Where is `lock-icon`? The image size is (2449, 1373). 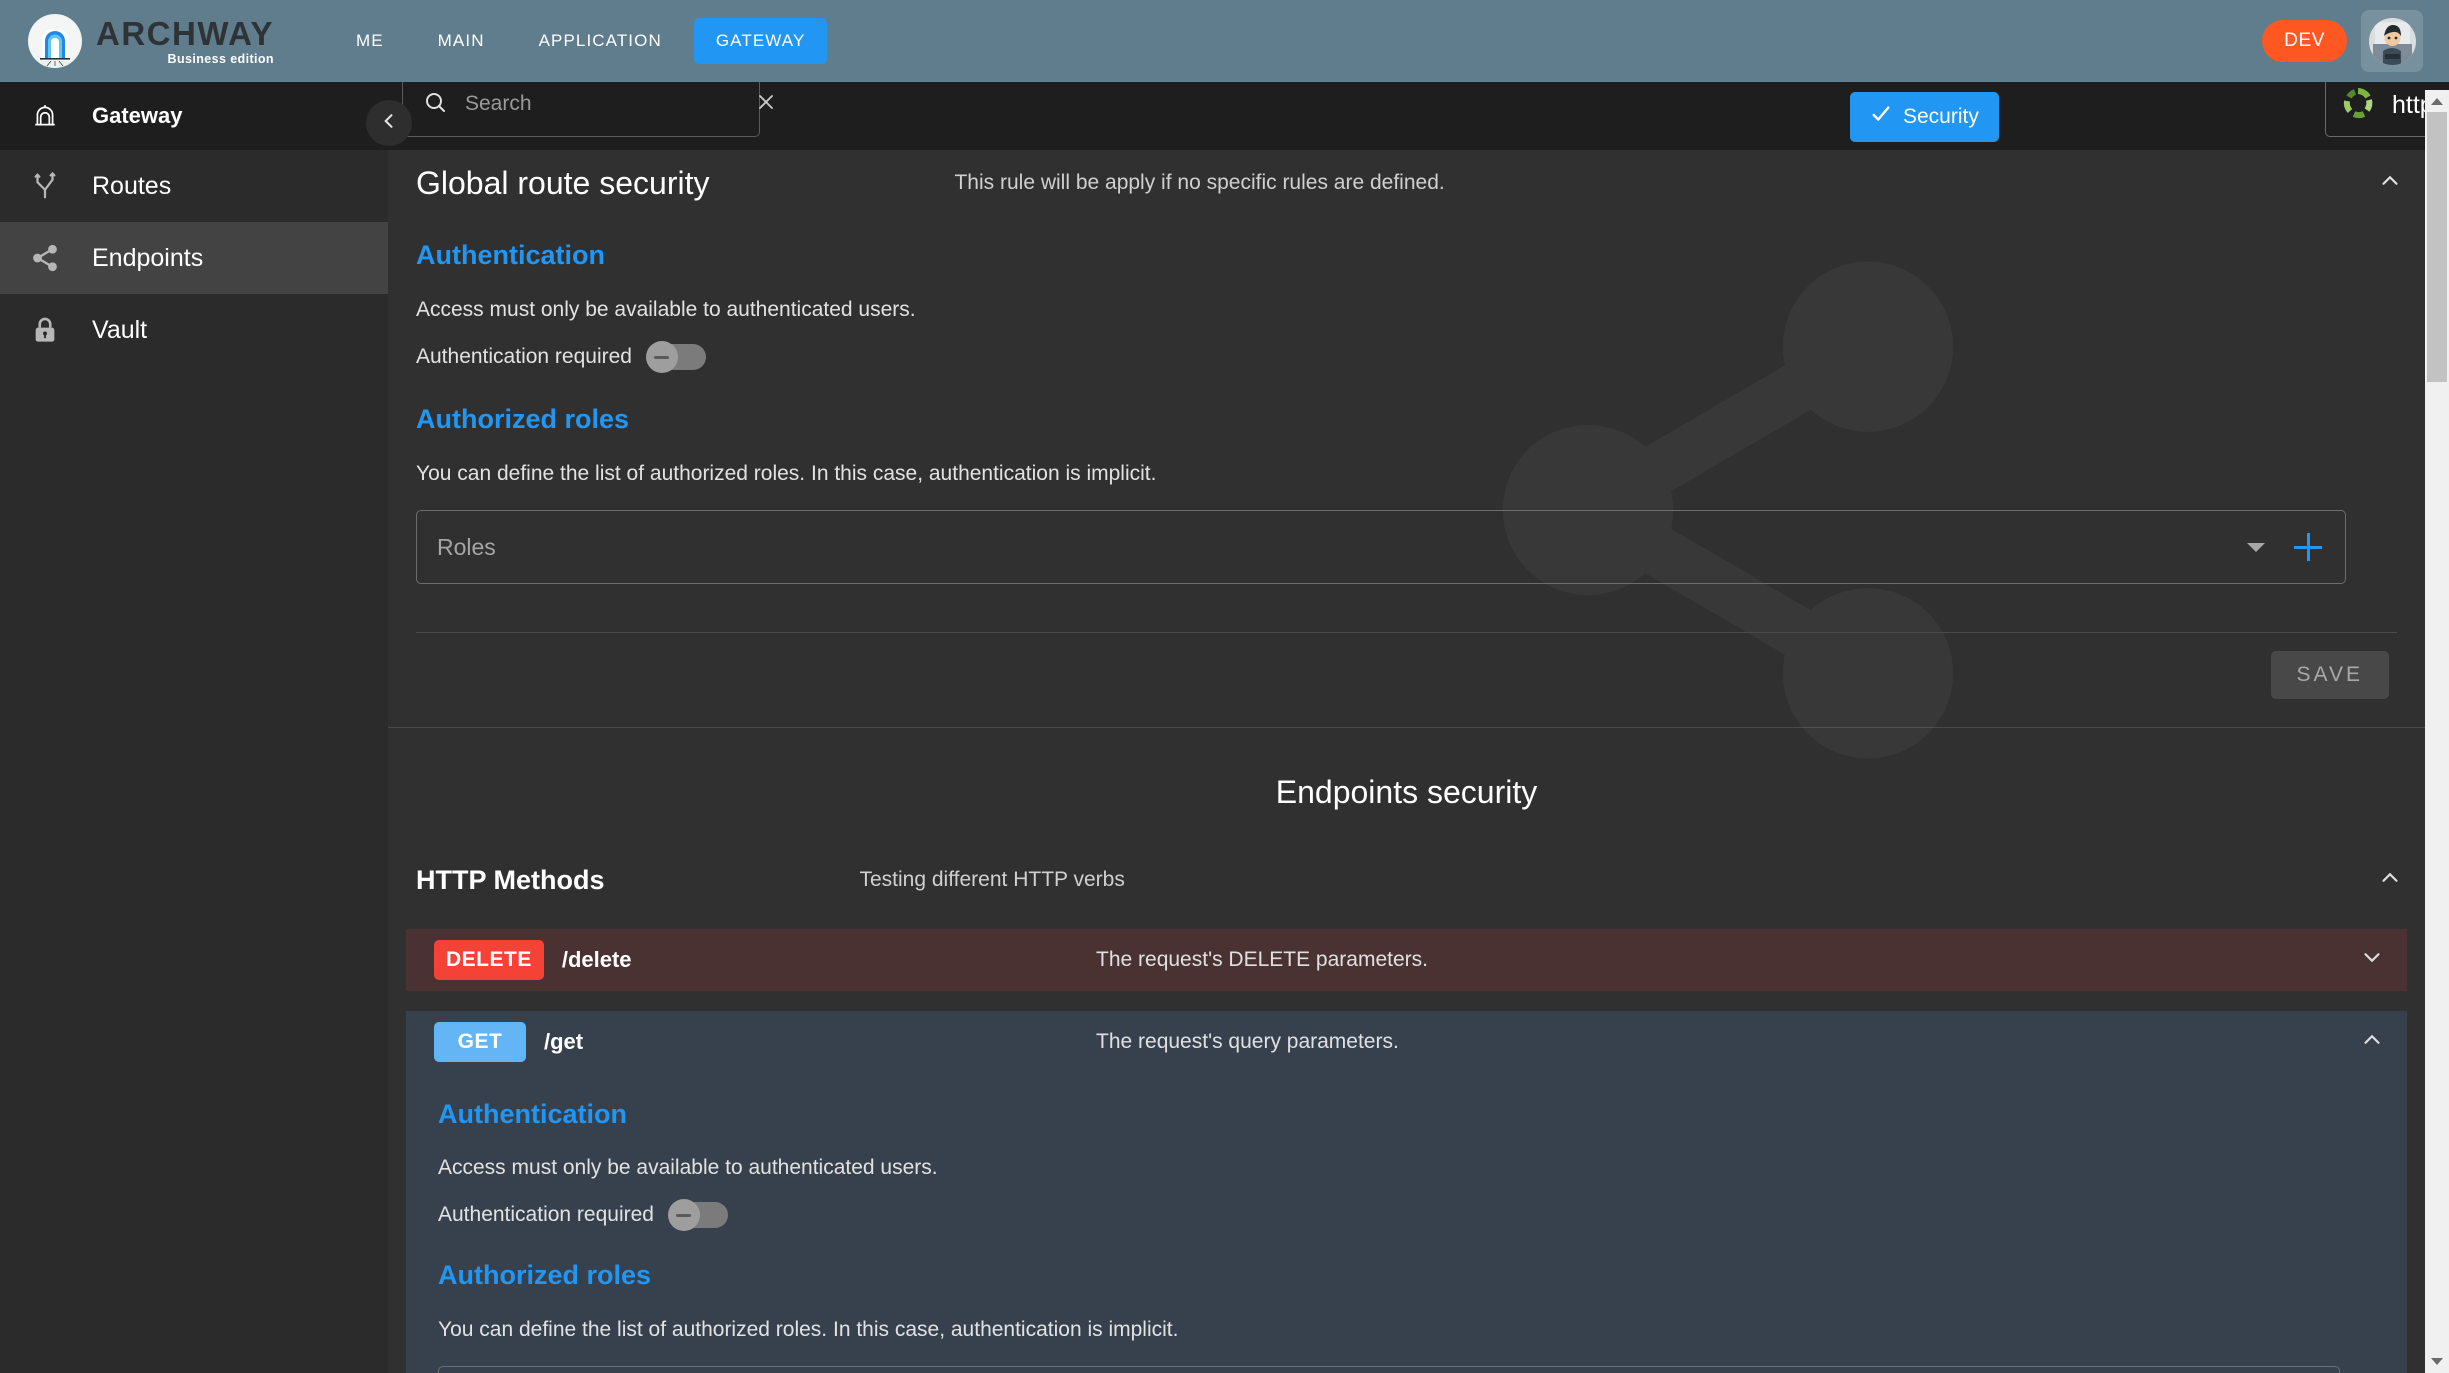 lock-icon is located at coordinates (45, 330).